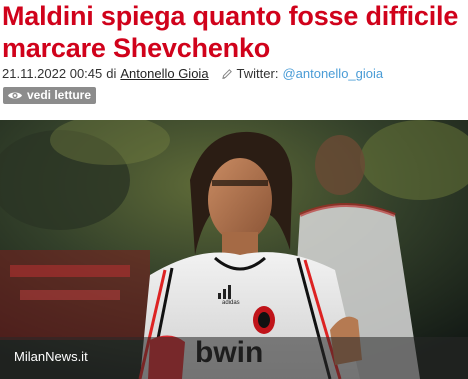 Image resolution: width=468 pixels, height=379 pixels. Describe the element at coordinates (332, 74) in the screenshot. I see `twitter-handle-link: @antonello_gioia` at that location.